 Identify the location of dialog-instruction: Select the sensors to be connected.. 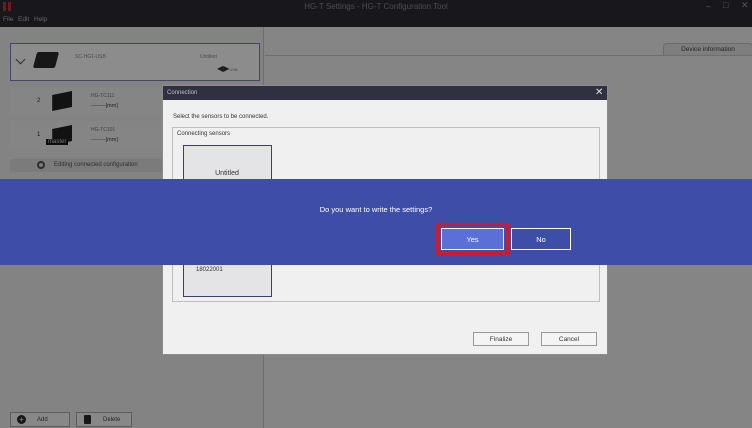
(221, 117).